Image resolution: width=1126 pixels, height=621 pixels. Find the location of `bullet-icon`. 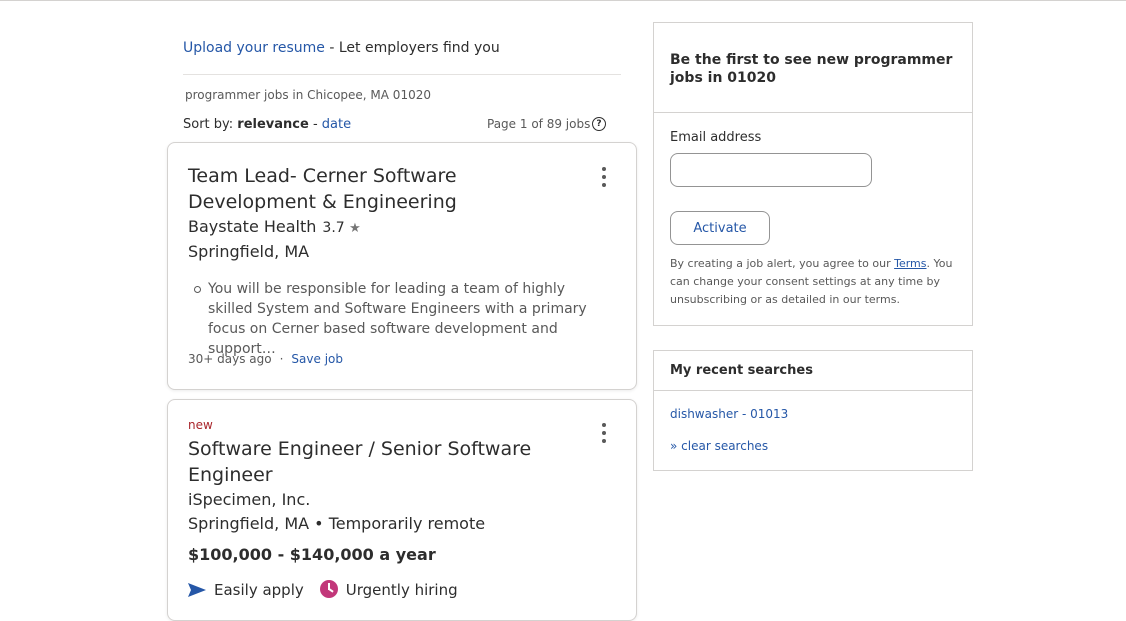

bullet-icon is located at coordinates (197, 289).